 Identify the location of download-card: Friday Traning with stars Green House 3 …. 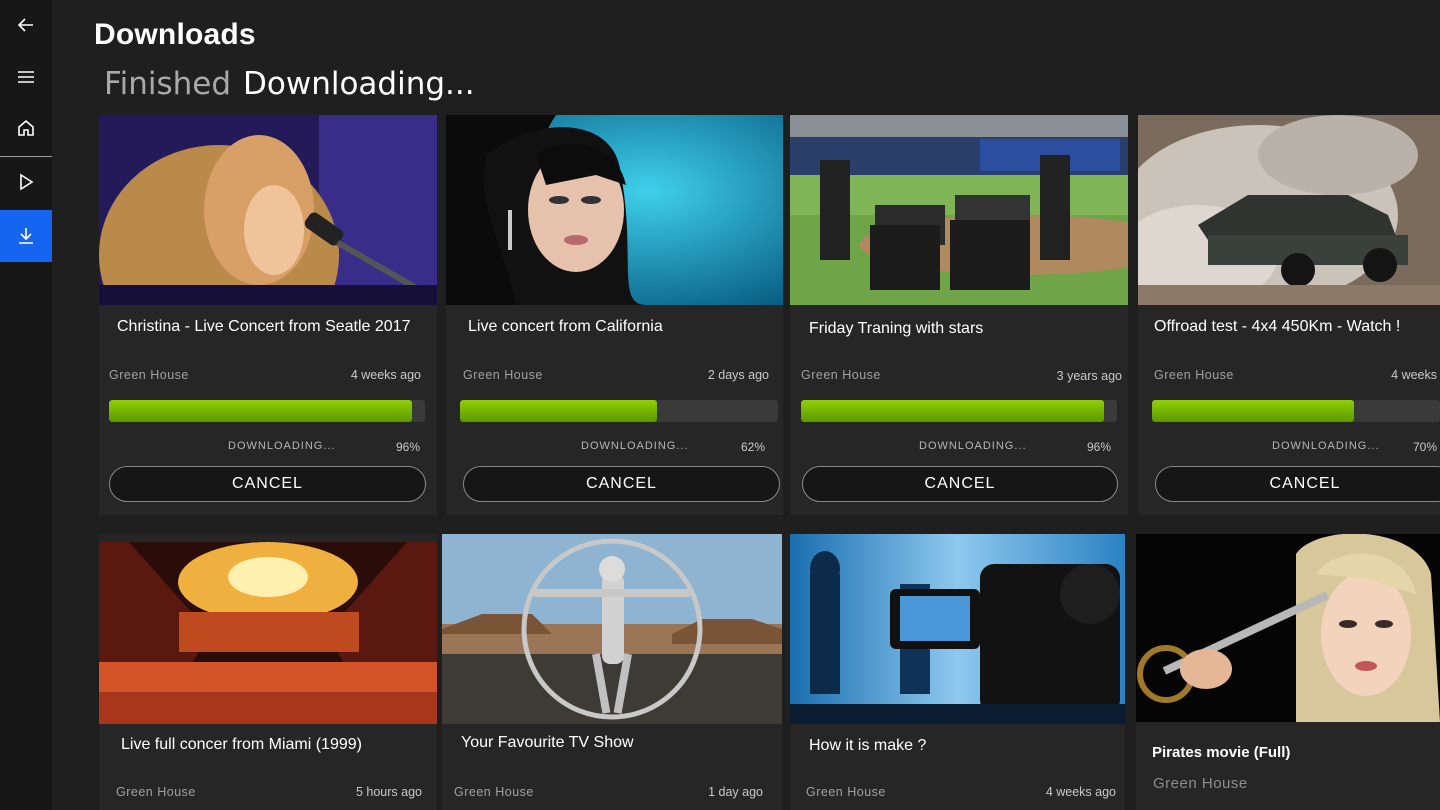
(959, 315).